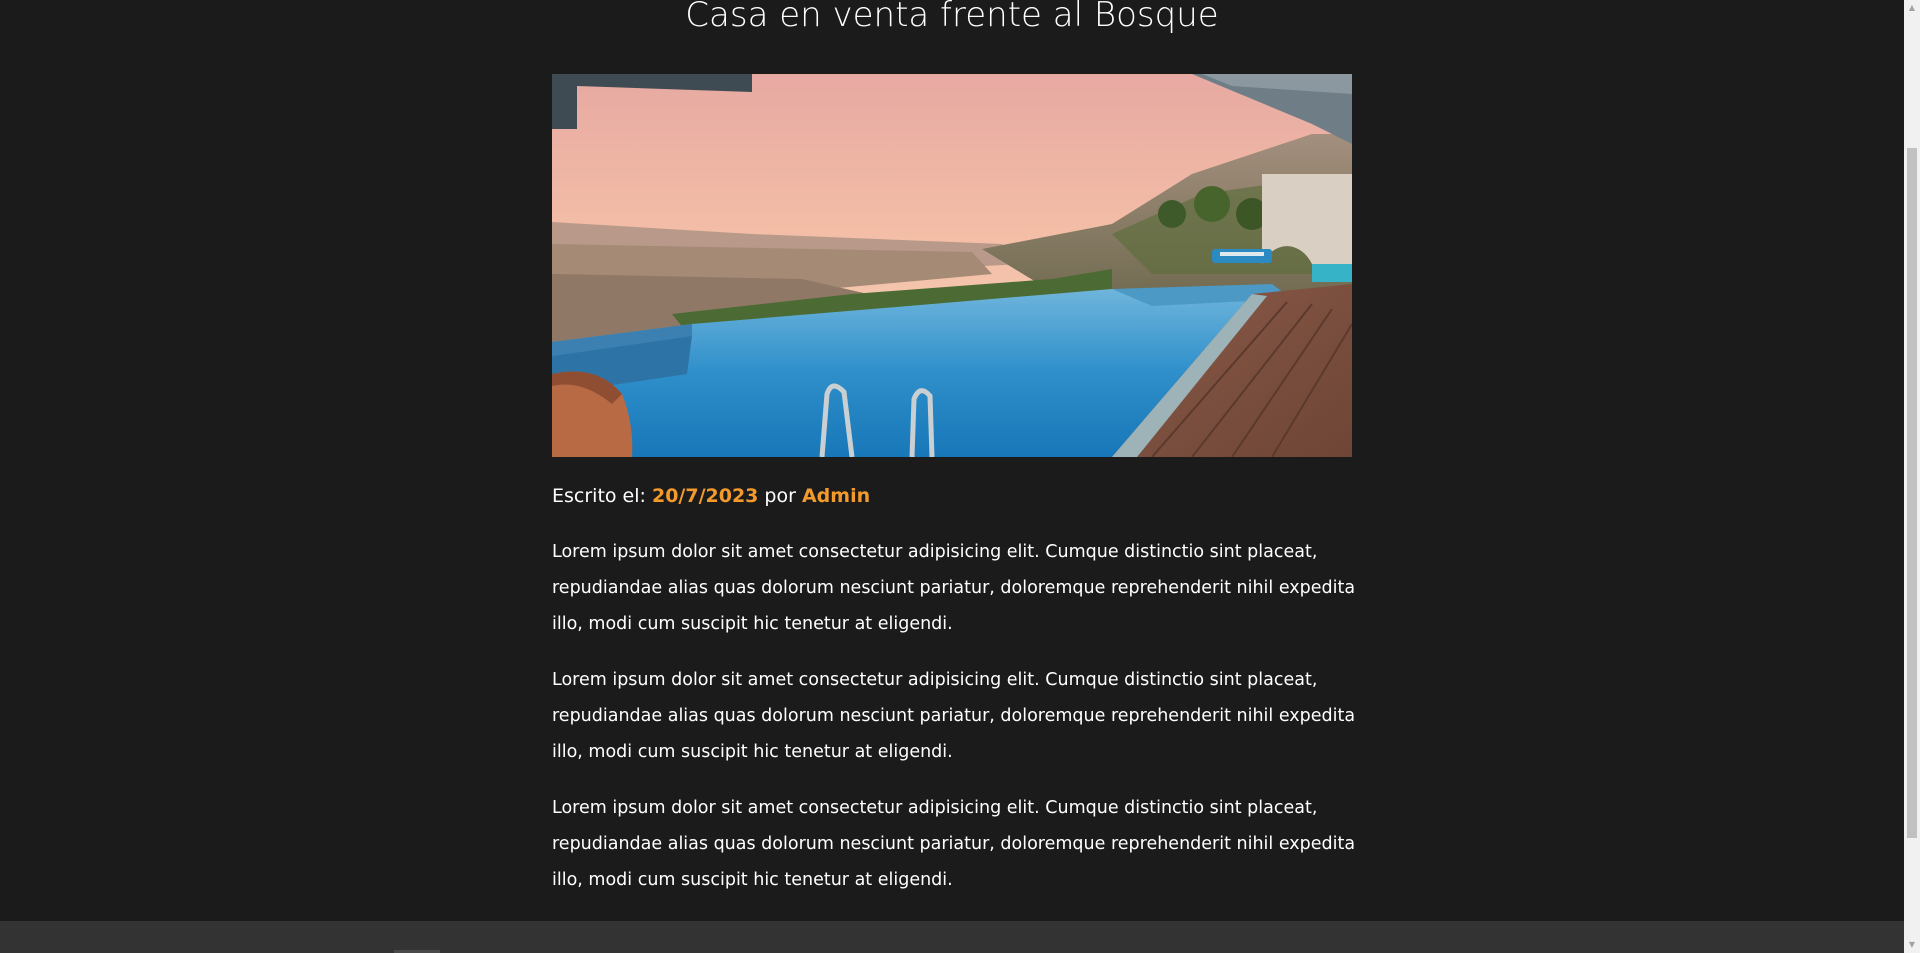 This screenshot has width=1920, height=953. What do you see at coordinates (602, 496) in the screenshot?
I see `meta-prefix: Escrito el:` at bounding box center [602, 496].